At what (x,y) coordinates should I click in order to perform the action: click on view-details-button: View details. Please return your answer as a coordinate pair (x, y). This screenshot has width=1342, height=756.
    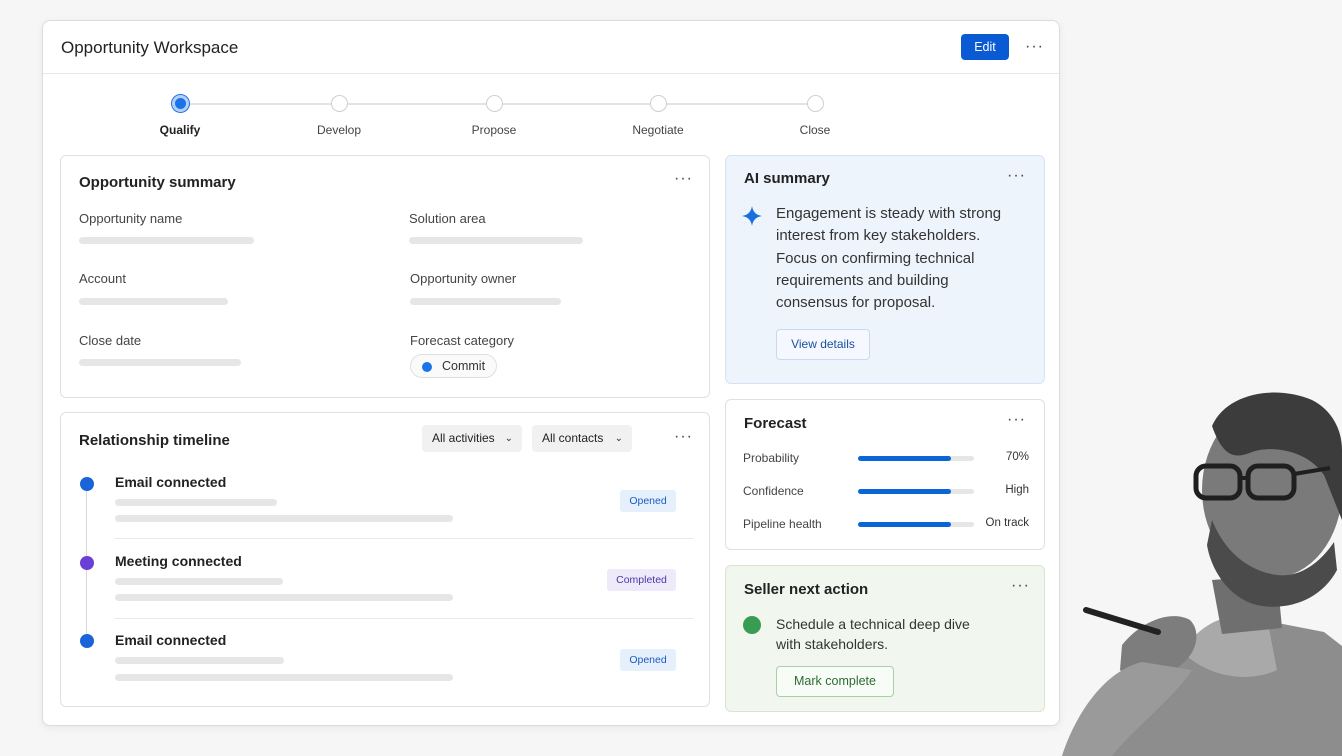
    Looking at the image, I should click on (823, 344).